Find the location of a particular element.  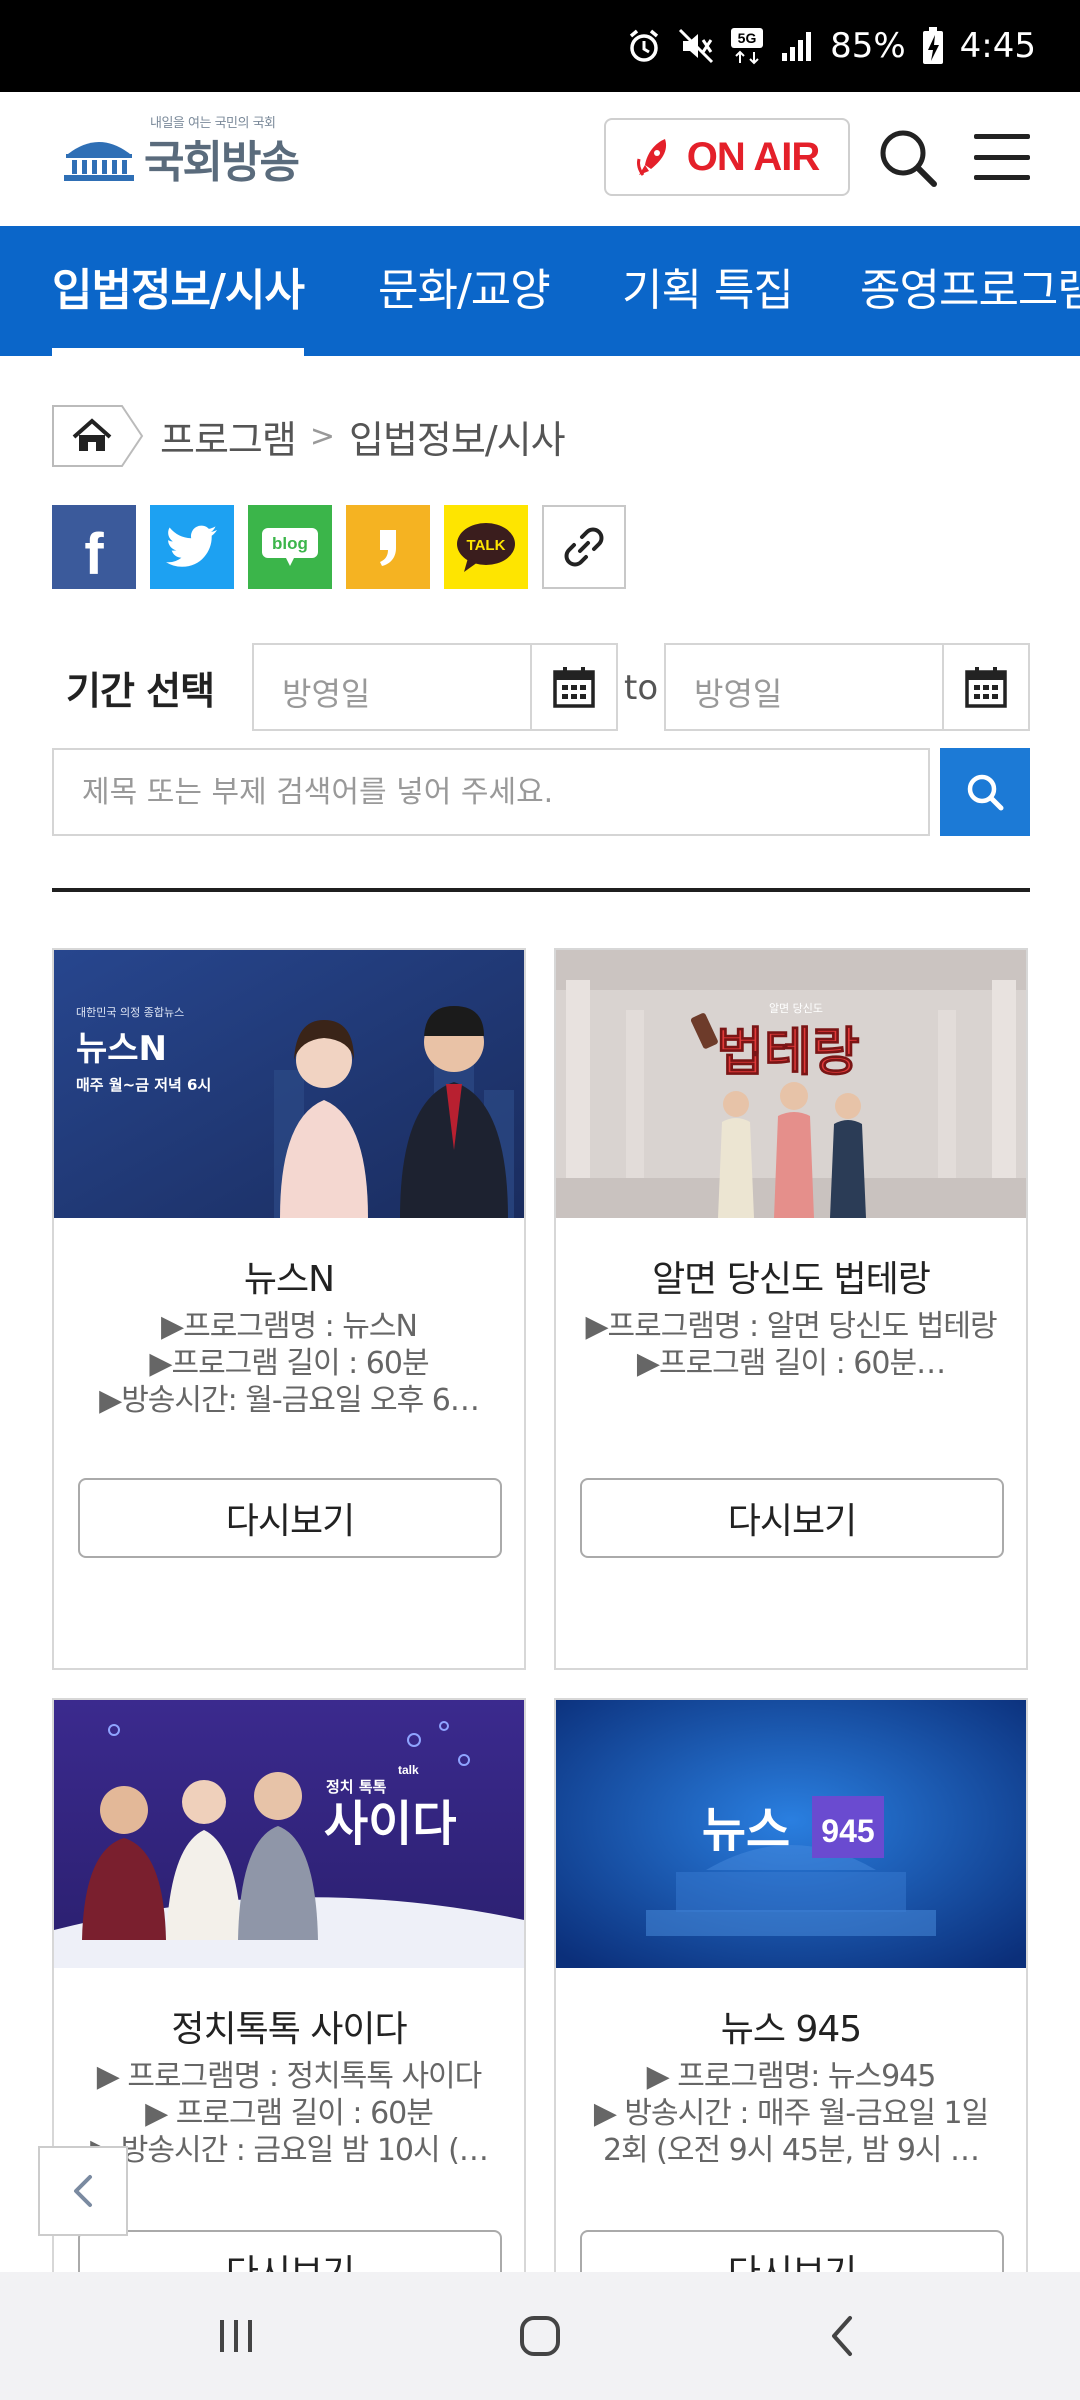

program-thumbnail: 알면 당신도 법테랑 is located at coordinates (791, 1084).